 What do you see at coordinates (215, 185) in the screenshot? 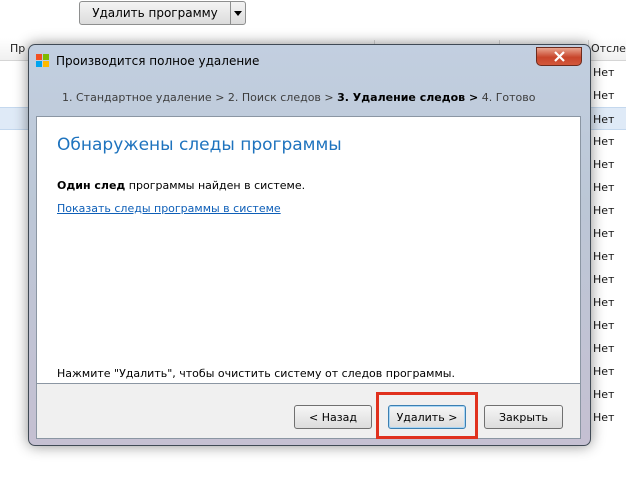
I see `found-rest: программы найден в системе.` at bounding box center [215, 185].